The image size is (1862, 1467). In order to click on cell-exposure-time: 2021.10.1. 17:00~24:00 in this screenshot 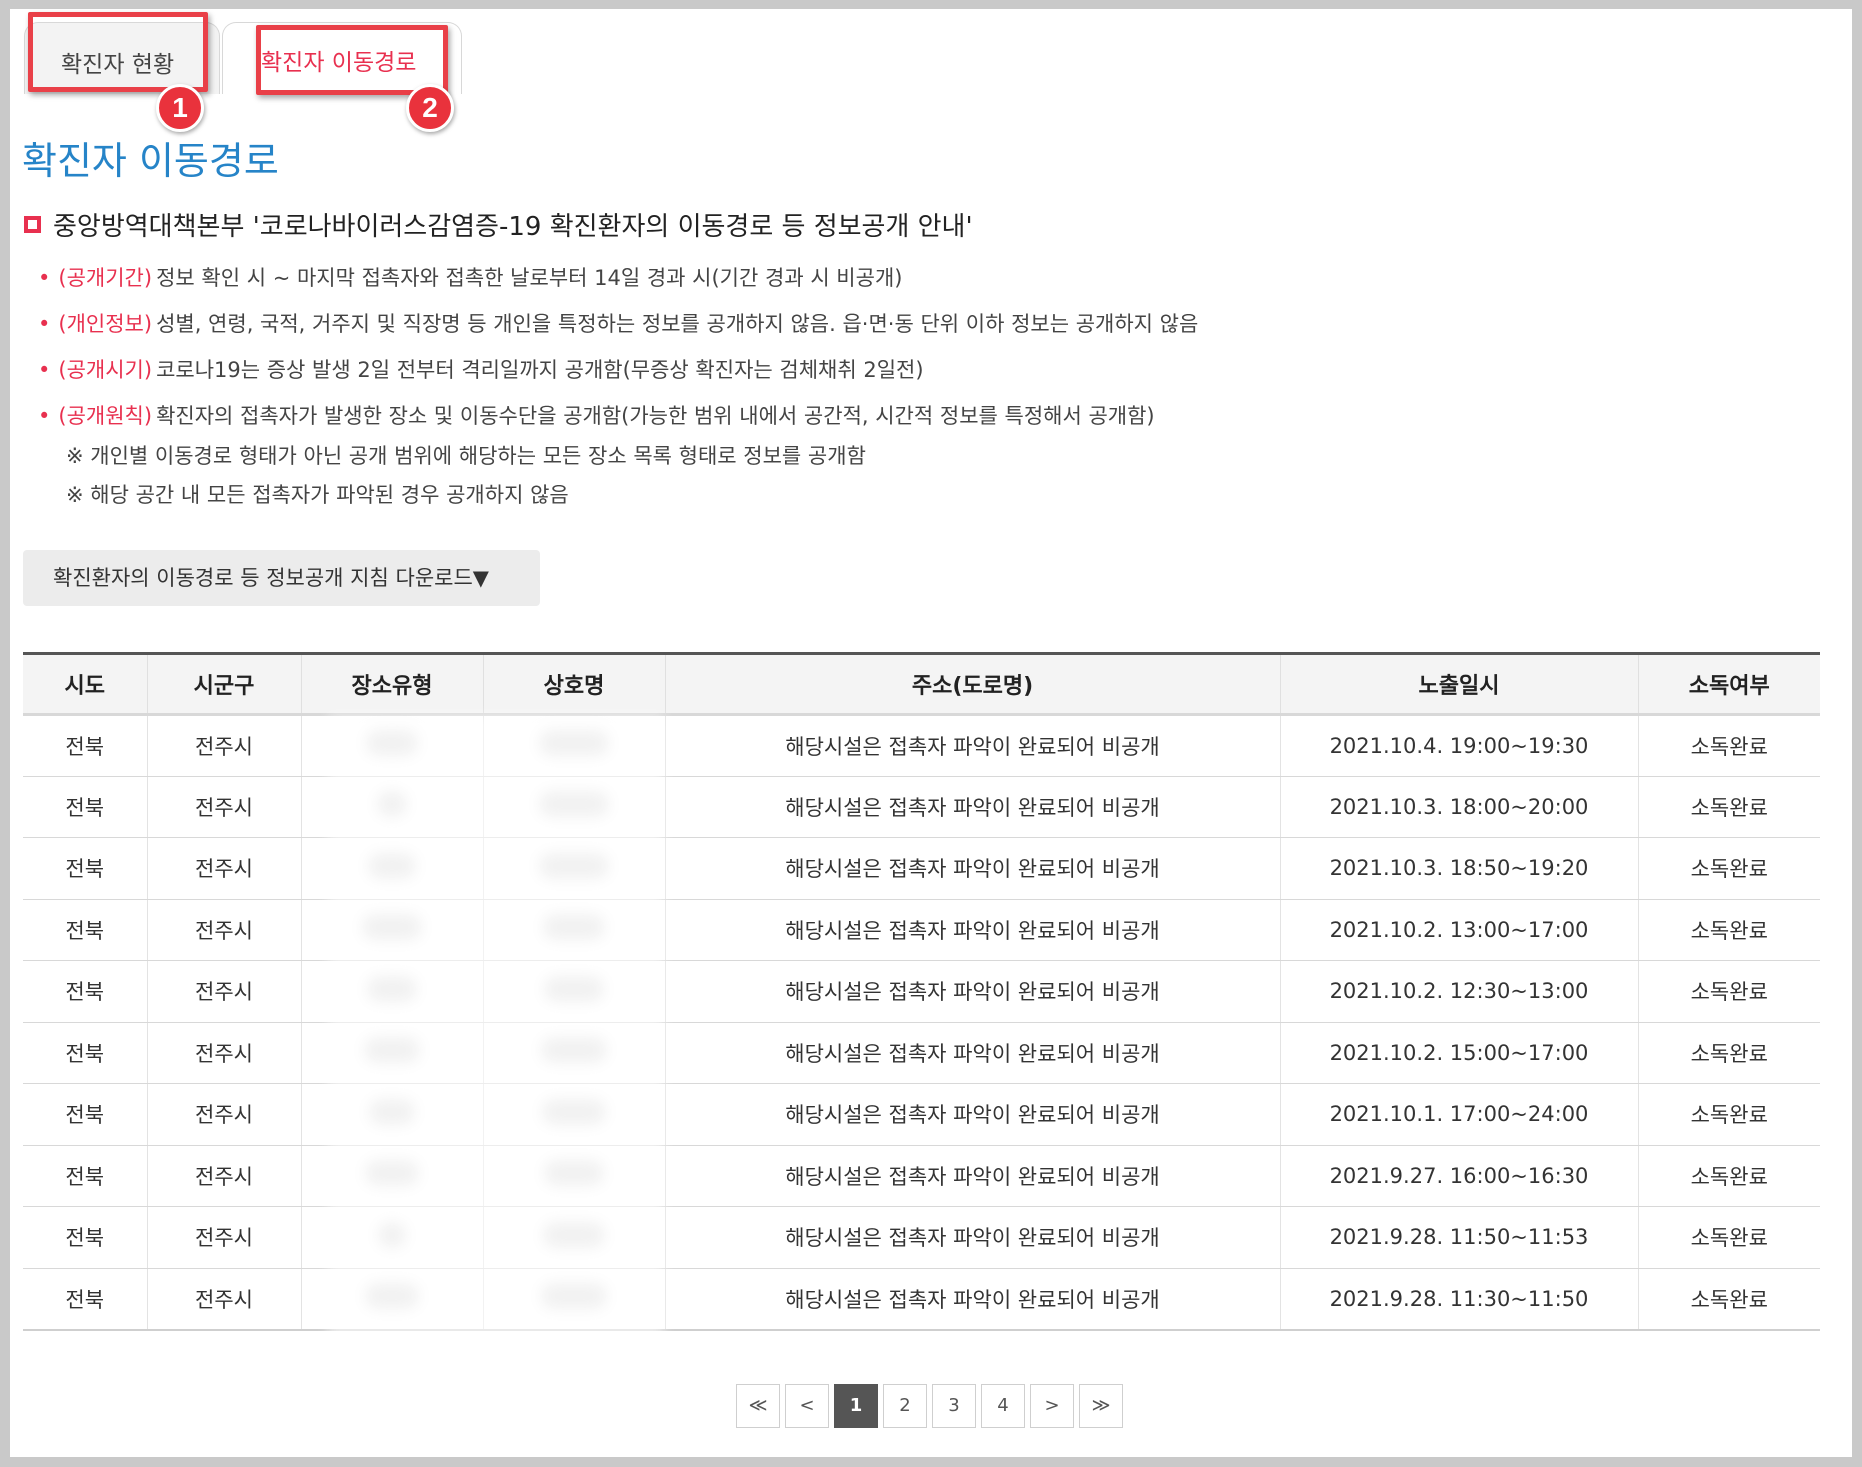, I will do `click(1458, 1114)`.